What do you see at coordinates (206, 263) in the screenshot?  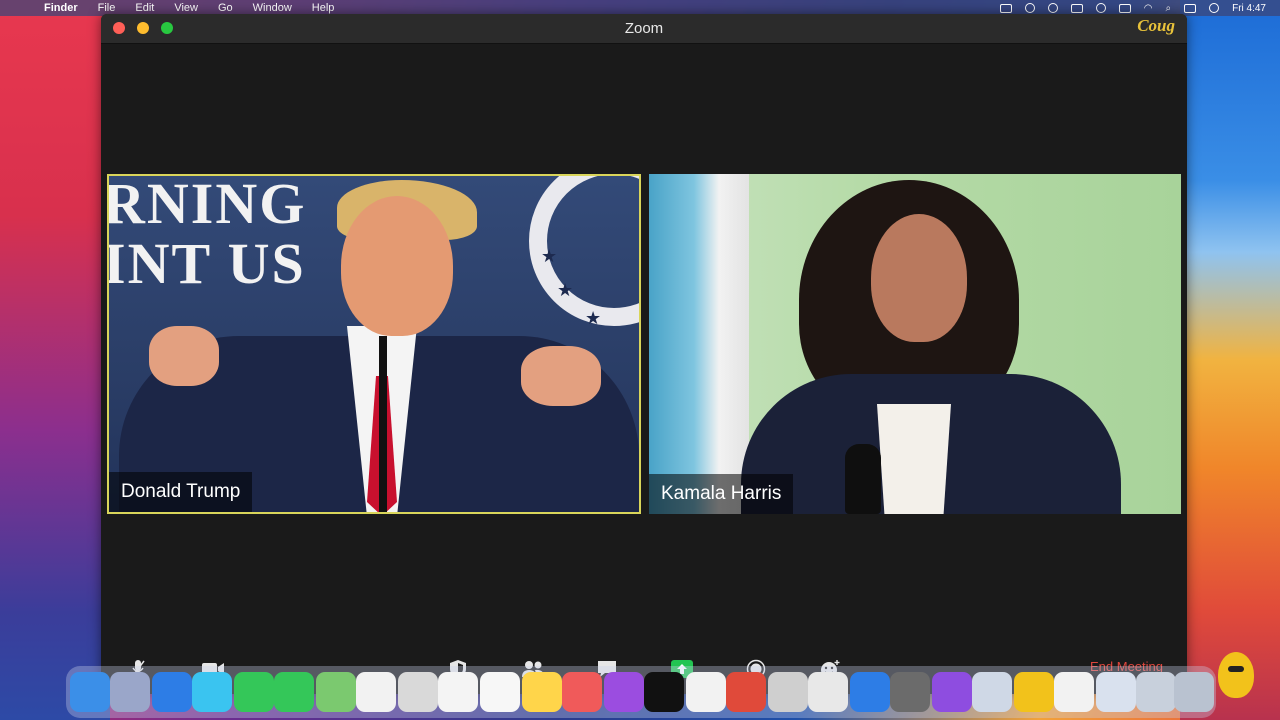 I see `banner-text-line: INT US` at bounding box center [206, 263].